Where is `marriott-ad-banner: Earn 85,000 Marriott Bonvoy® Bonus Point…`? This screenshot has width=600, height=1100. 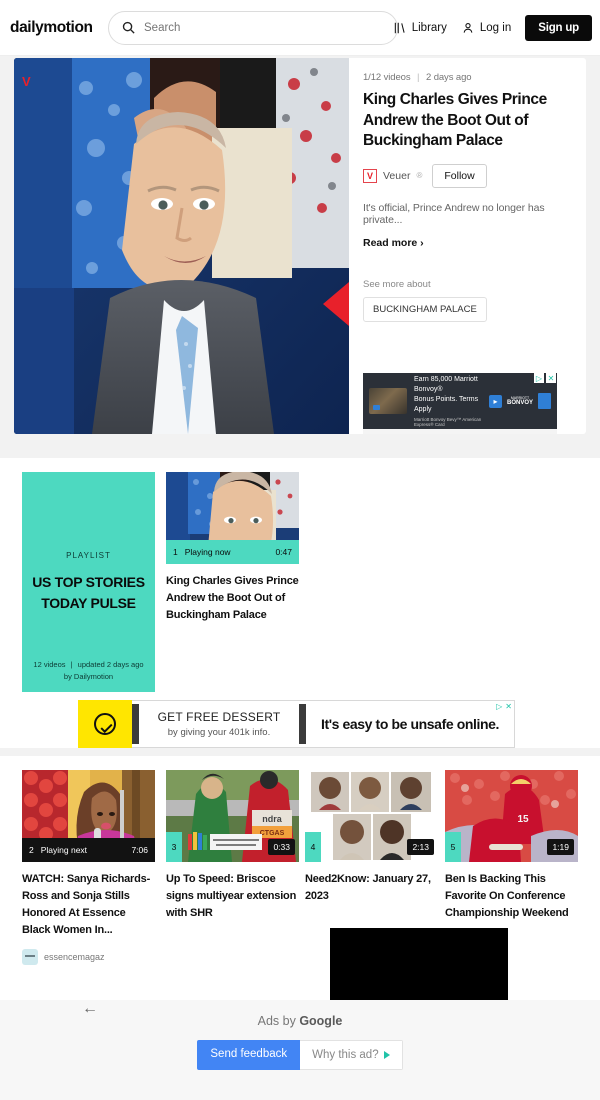 marriott-ad-banner: Earn 85,000 Marriott Bonvoy® Bonus Point… is located at coordinates (460, 403).